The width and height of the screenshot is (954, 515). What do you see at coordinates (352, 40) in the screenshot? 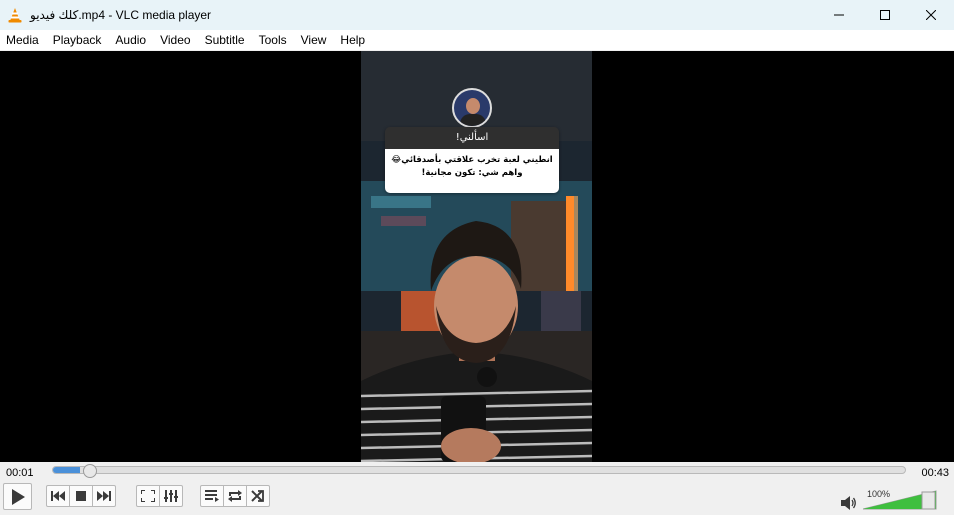
I see `menu-help: Help` at bounding box center [352, 40].